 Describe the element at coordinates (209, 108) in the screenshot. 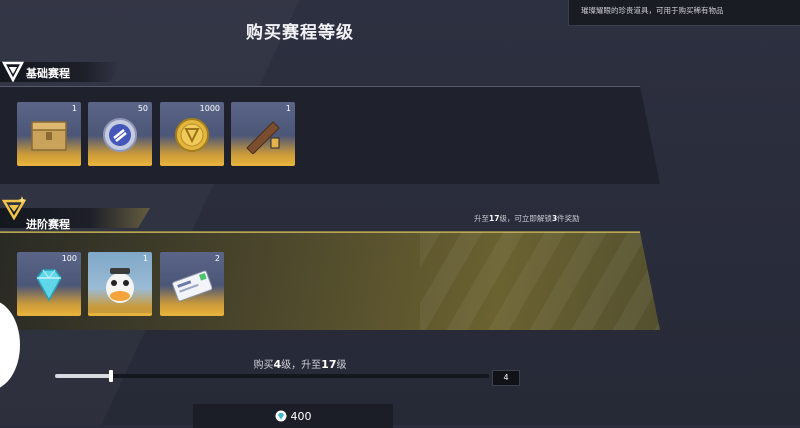

I see `item-quantity: 1000` at that location.